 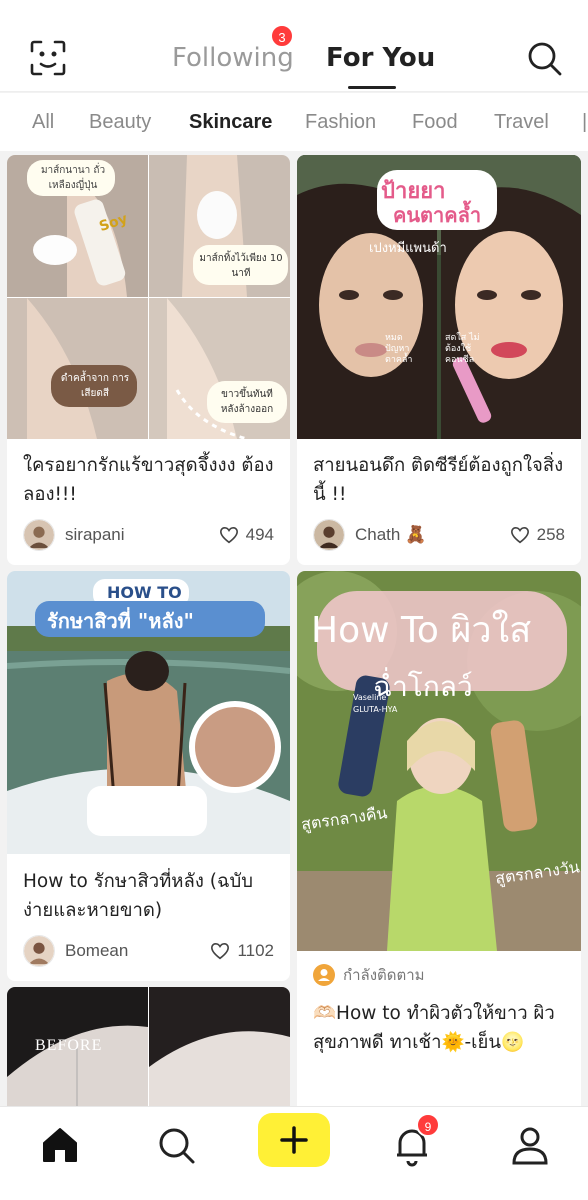 I want to click on image-caption: มาส์กนานา ถั่วเหลืองญี่ปุ่น, so click(x=73, y=178).